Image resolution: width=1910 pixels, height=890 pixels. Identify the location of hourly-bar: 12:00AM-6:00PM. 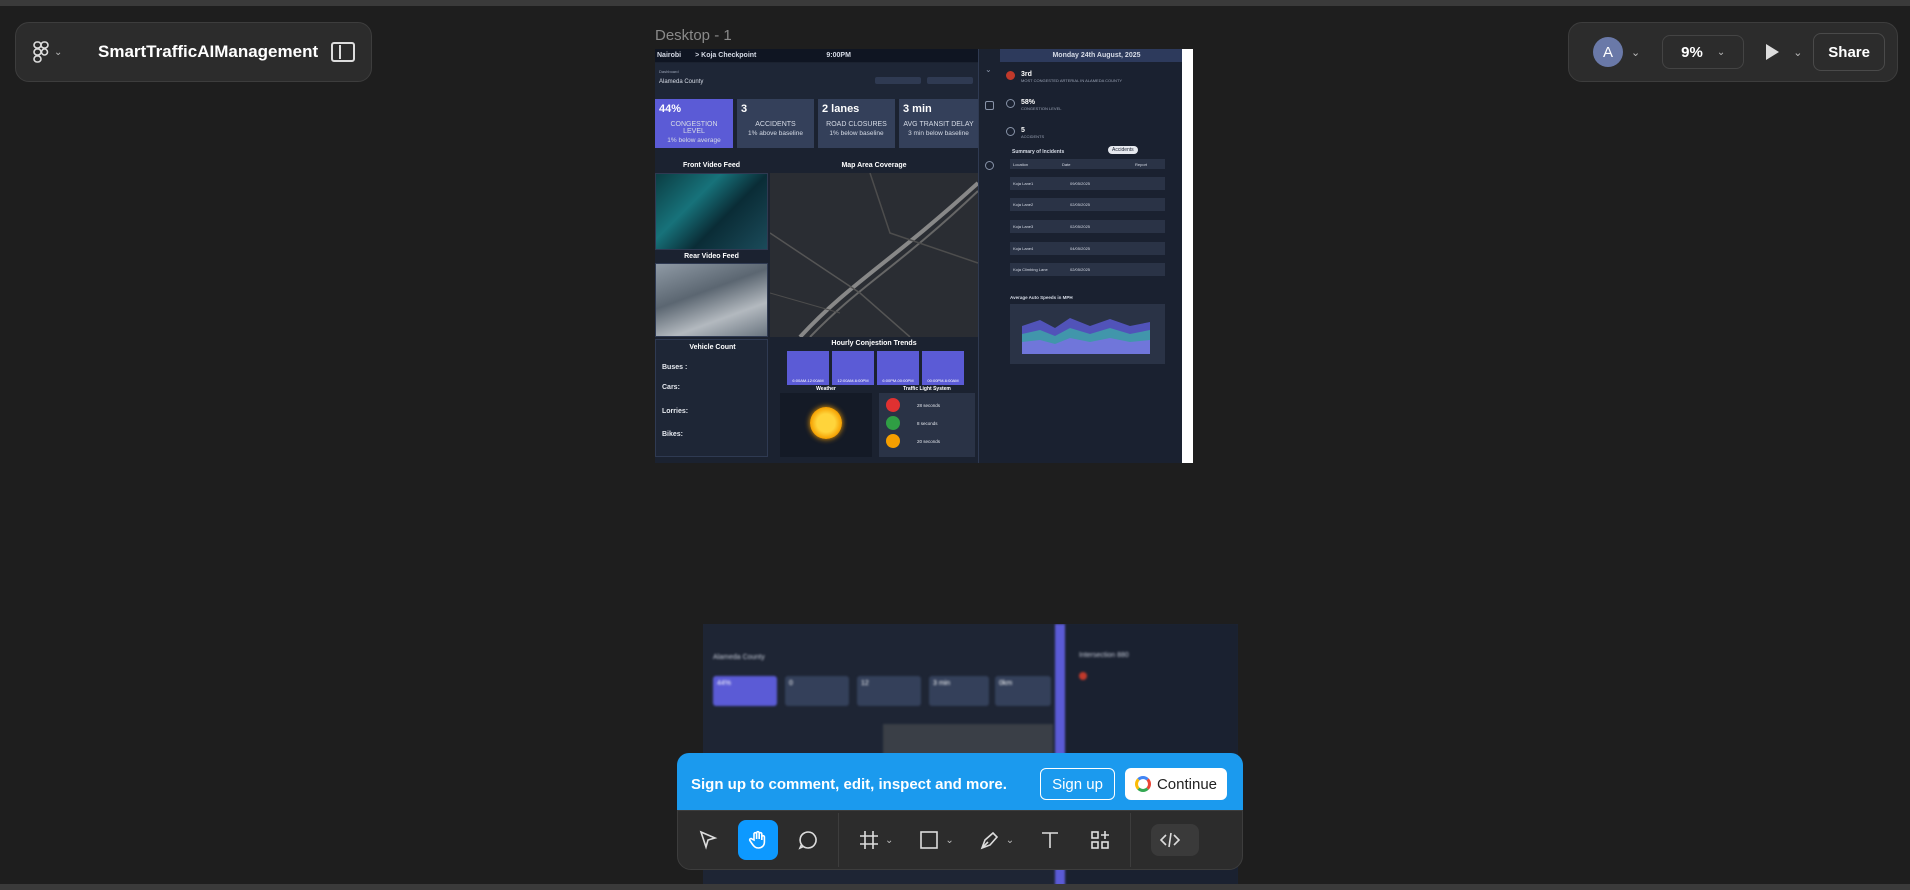
(853, 368).